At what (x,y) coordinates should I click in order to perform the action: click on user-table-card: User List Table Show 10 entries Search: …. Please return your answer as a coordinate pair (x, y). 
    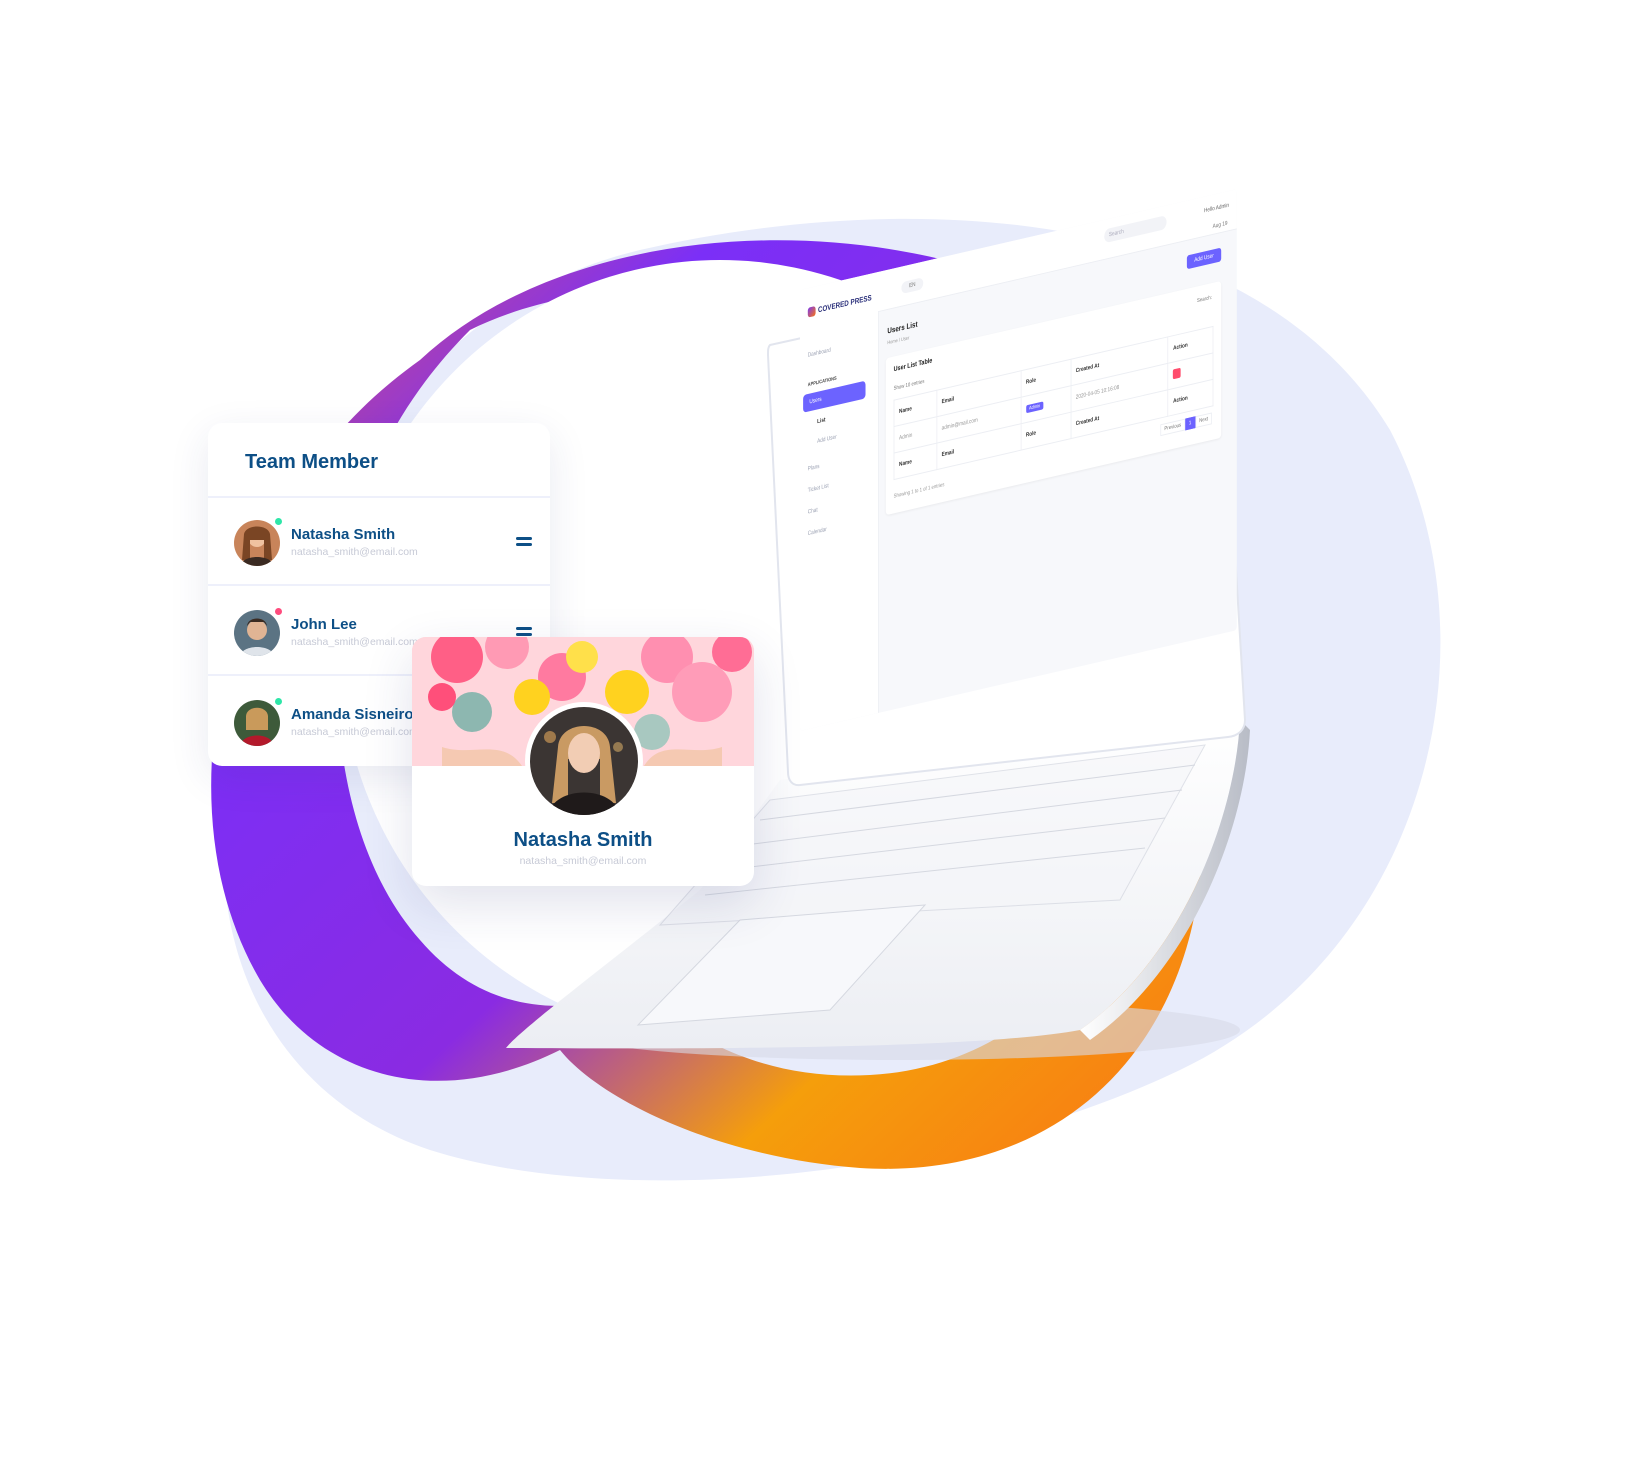
    Looking at the image, I should click on (1053, 398).